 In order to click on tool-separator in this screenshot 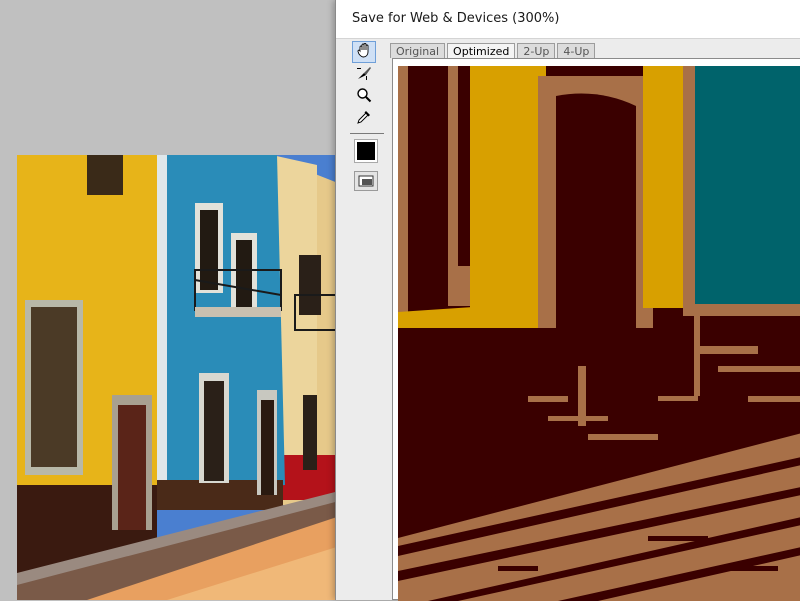, I will do `click(367, 133)`.